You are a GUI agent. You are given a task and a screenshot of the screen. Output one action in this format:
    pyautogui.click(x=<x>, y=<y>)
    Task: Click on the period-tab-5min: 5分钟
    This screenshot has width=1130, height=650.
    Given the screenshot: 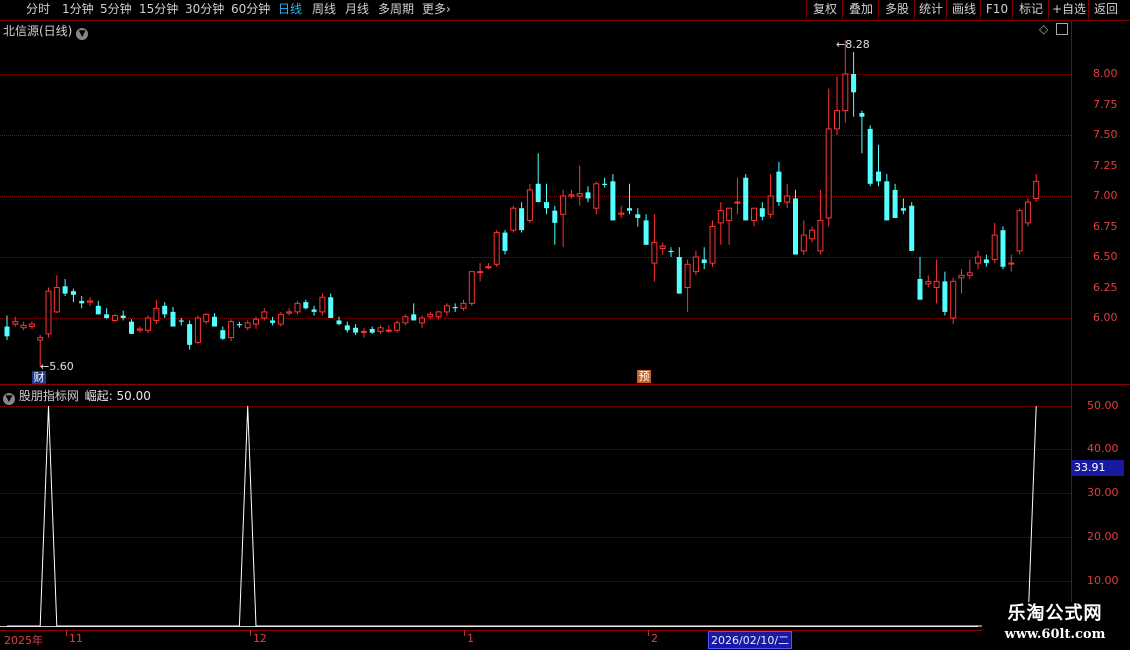 What is the action you would take?
    pyautogui.click(x=116, y=9)
    